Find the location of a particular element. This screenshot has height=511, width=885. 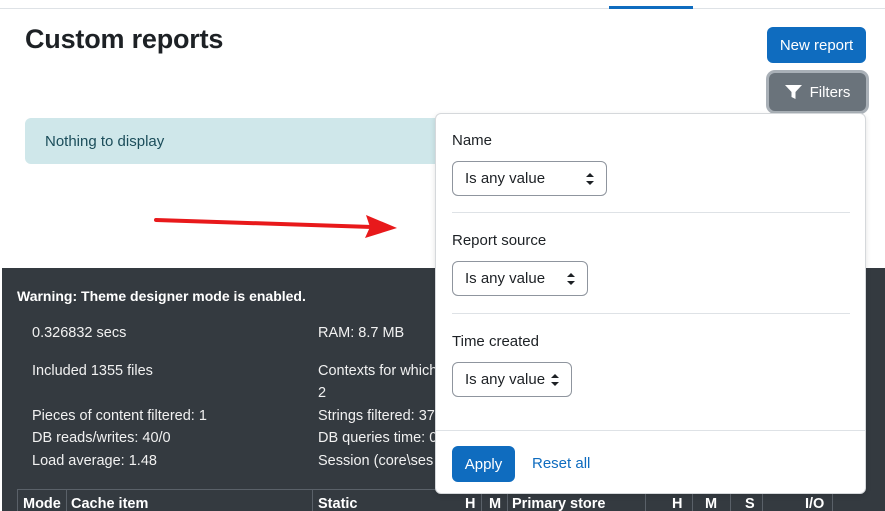

perf-db-reads: DB reads/writes: 40/0 is located at coordinates (101, 438).